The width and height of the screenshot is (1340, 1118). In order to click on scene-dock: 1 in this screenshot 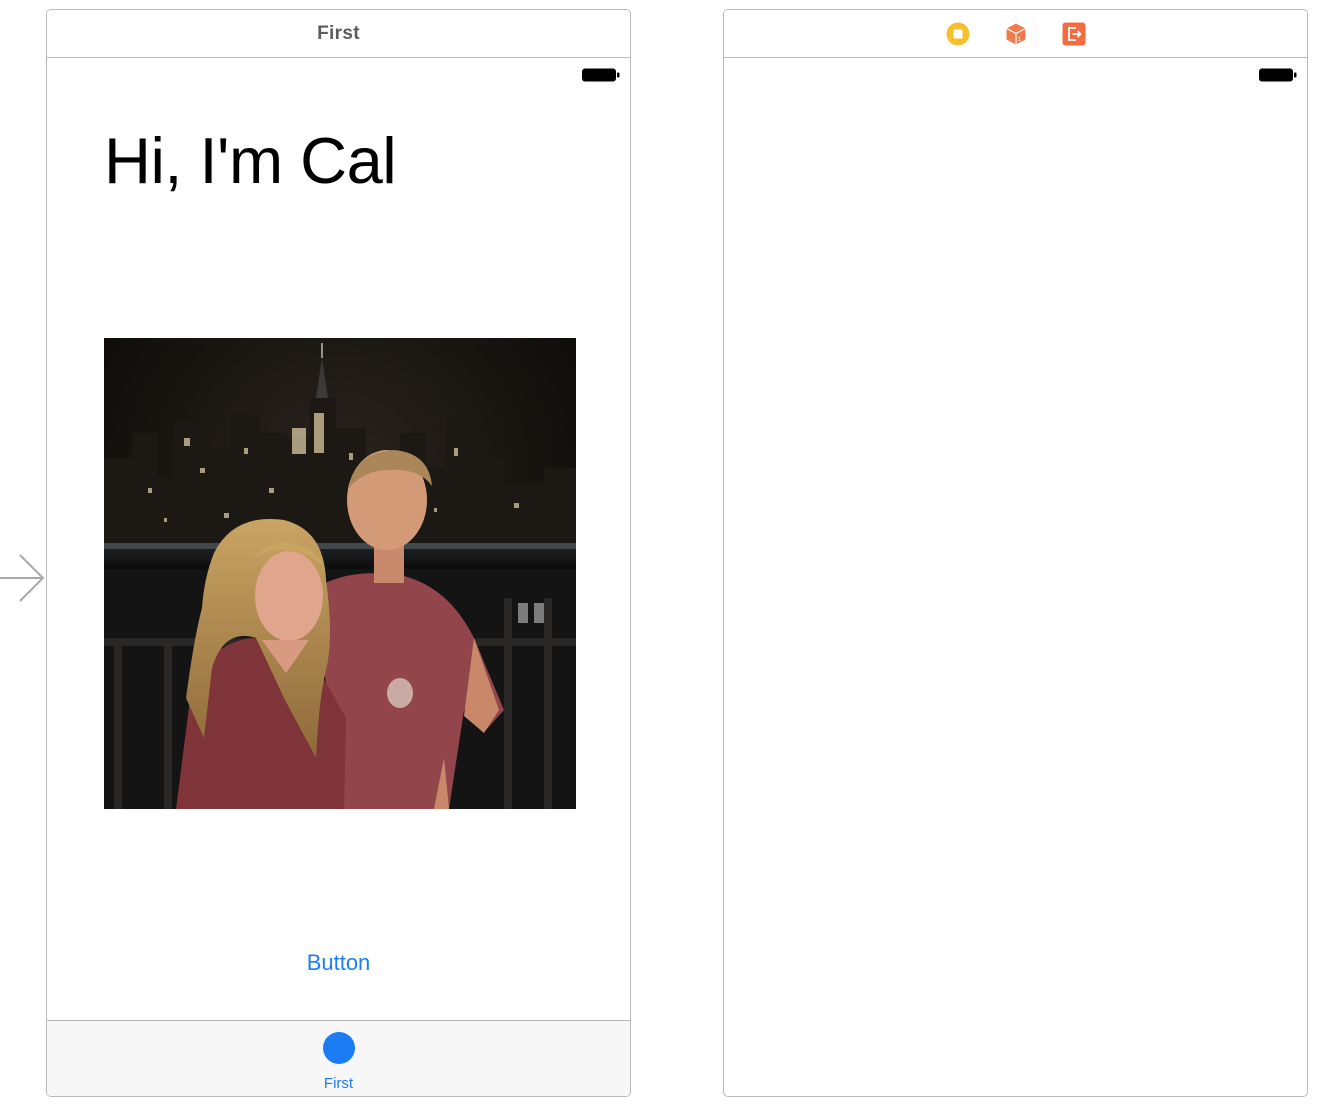, I will do `click(1015, 34)`.